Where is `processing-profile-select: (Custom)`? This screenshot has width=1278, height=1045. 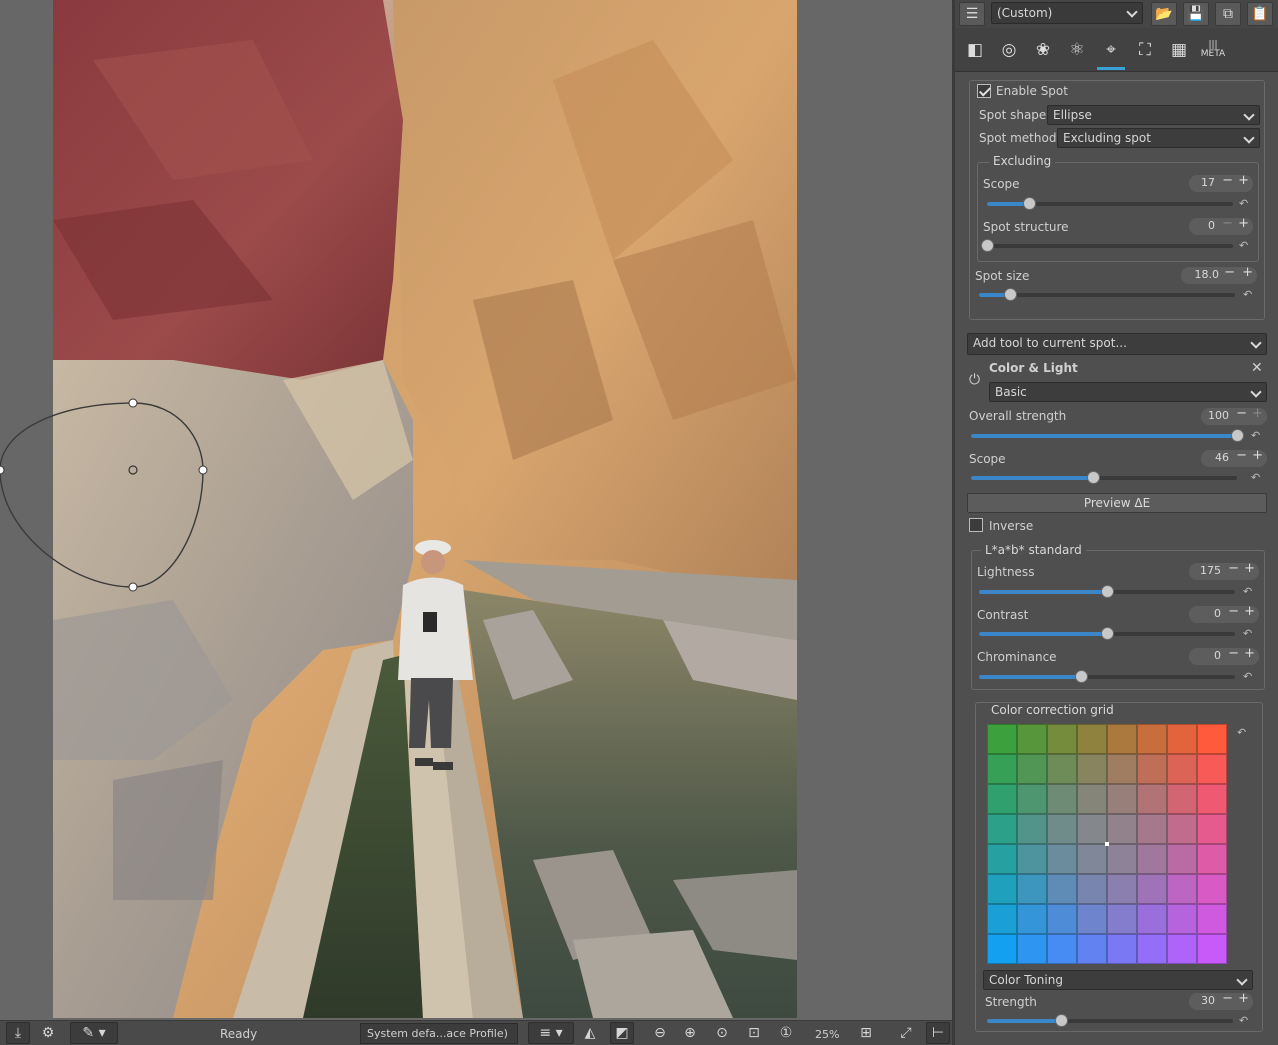 processing-profile-select: (Custom) is located at coordinates (1067, 13).